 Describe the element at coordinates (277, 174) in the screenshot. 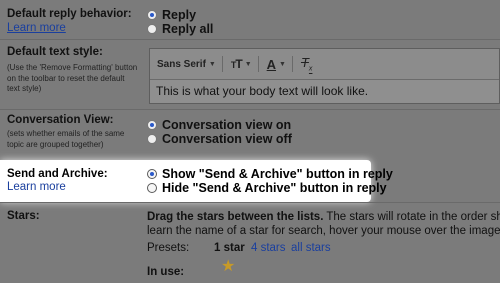

I see `show-send-archive-label: Show "Send & Archive" button in reply` at that location.